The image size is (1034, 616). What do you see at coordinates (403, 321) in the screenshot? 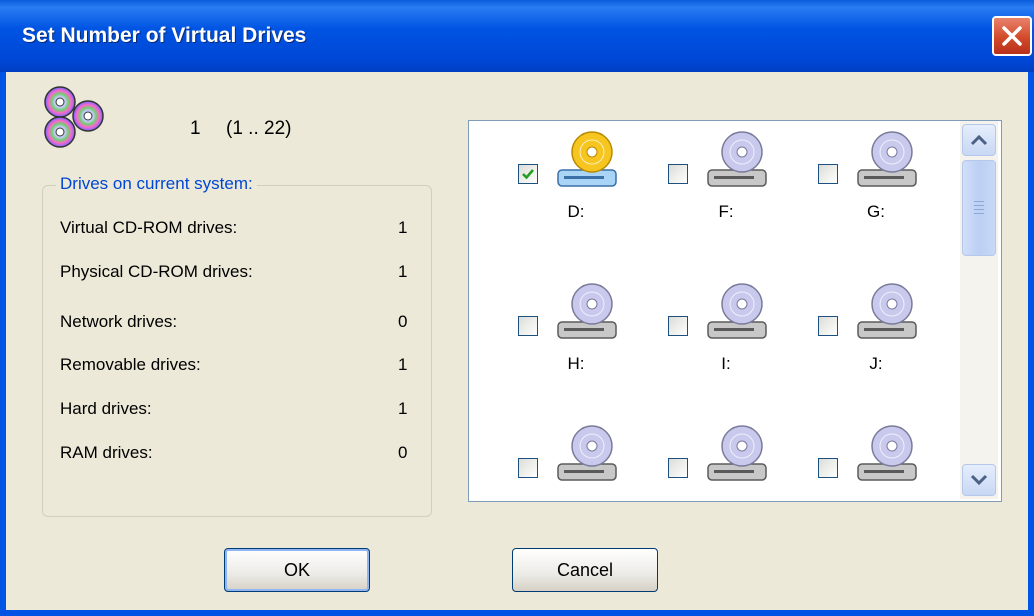
I see `network-drives-count: 0` at bounding box center [403, 321].